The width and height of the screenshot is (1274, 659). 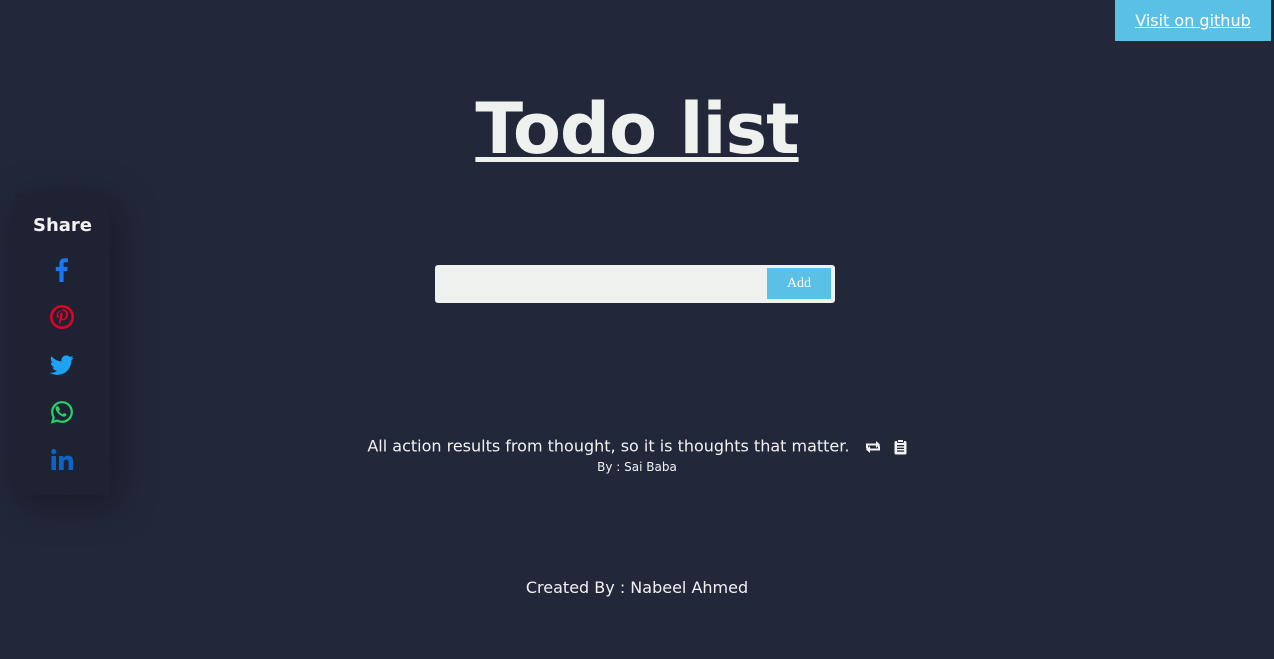 I want to click on pinterest-icon, so click(x=62, y=317).